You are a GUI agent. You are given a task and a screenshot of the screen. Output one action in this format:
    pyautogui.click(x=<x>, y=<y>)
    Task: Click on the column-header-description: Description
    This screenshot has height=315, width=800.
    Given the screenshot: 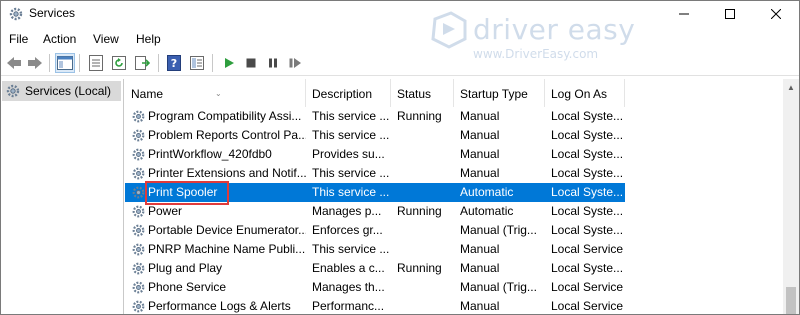 What is the action you would take?
    pyautogui.click(x=348, y=93)
    